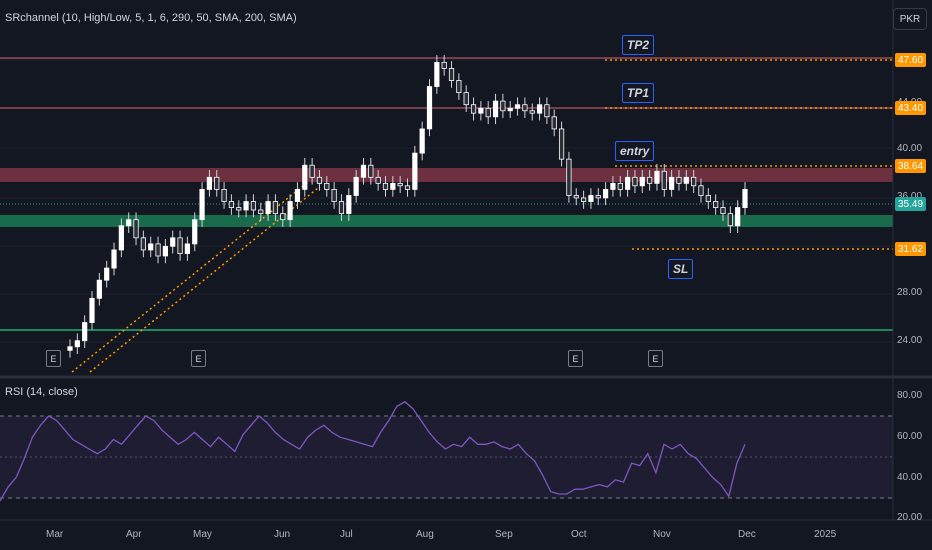 The image size is (932, 550). What do you see at coordinates (747, 534) in the screenshot?
I see `time-axis-label: Dec` at bounding box center [747, 534].